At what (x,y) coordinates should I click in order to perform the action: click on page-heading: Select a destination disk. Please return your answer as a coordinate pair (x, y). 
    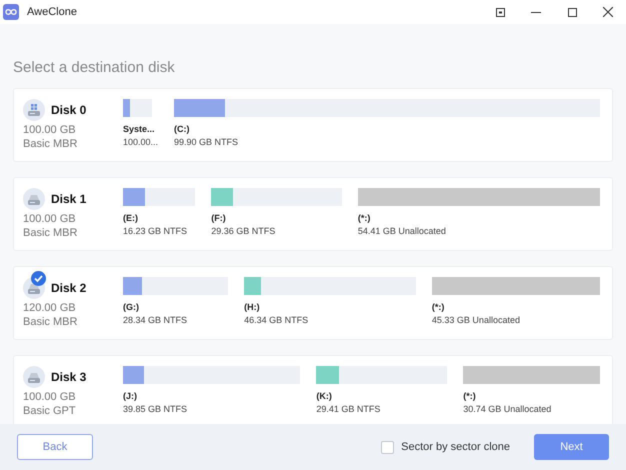
    Looking at the image, I should click on (94, 68).